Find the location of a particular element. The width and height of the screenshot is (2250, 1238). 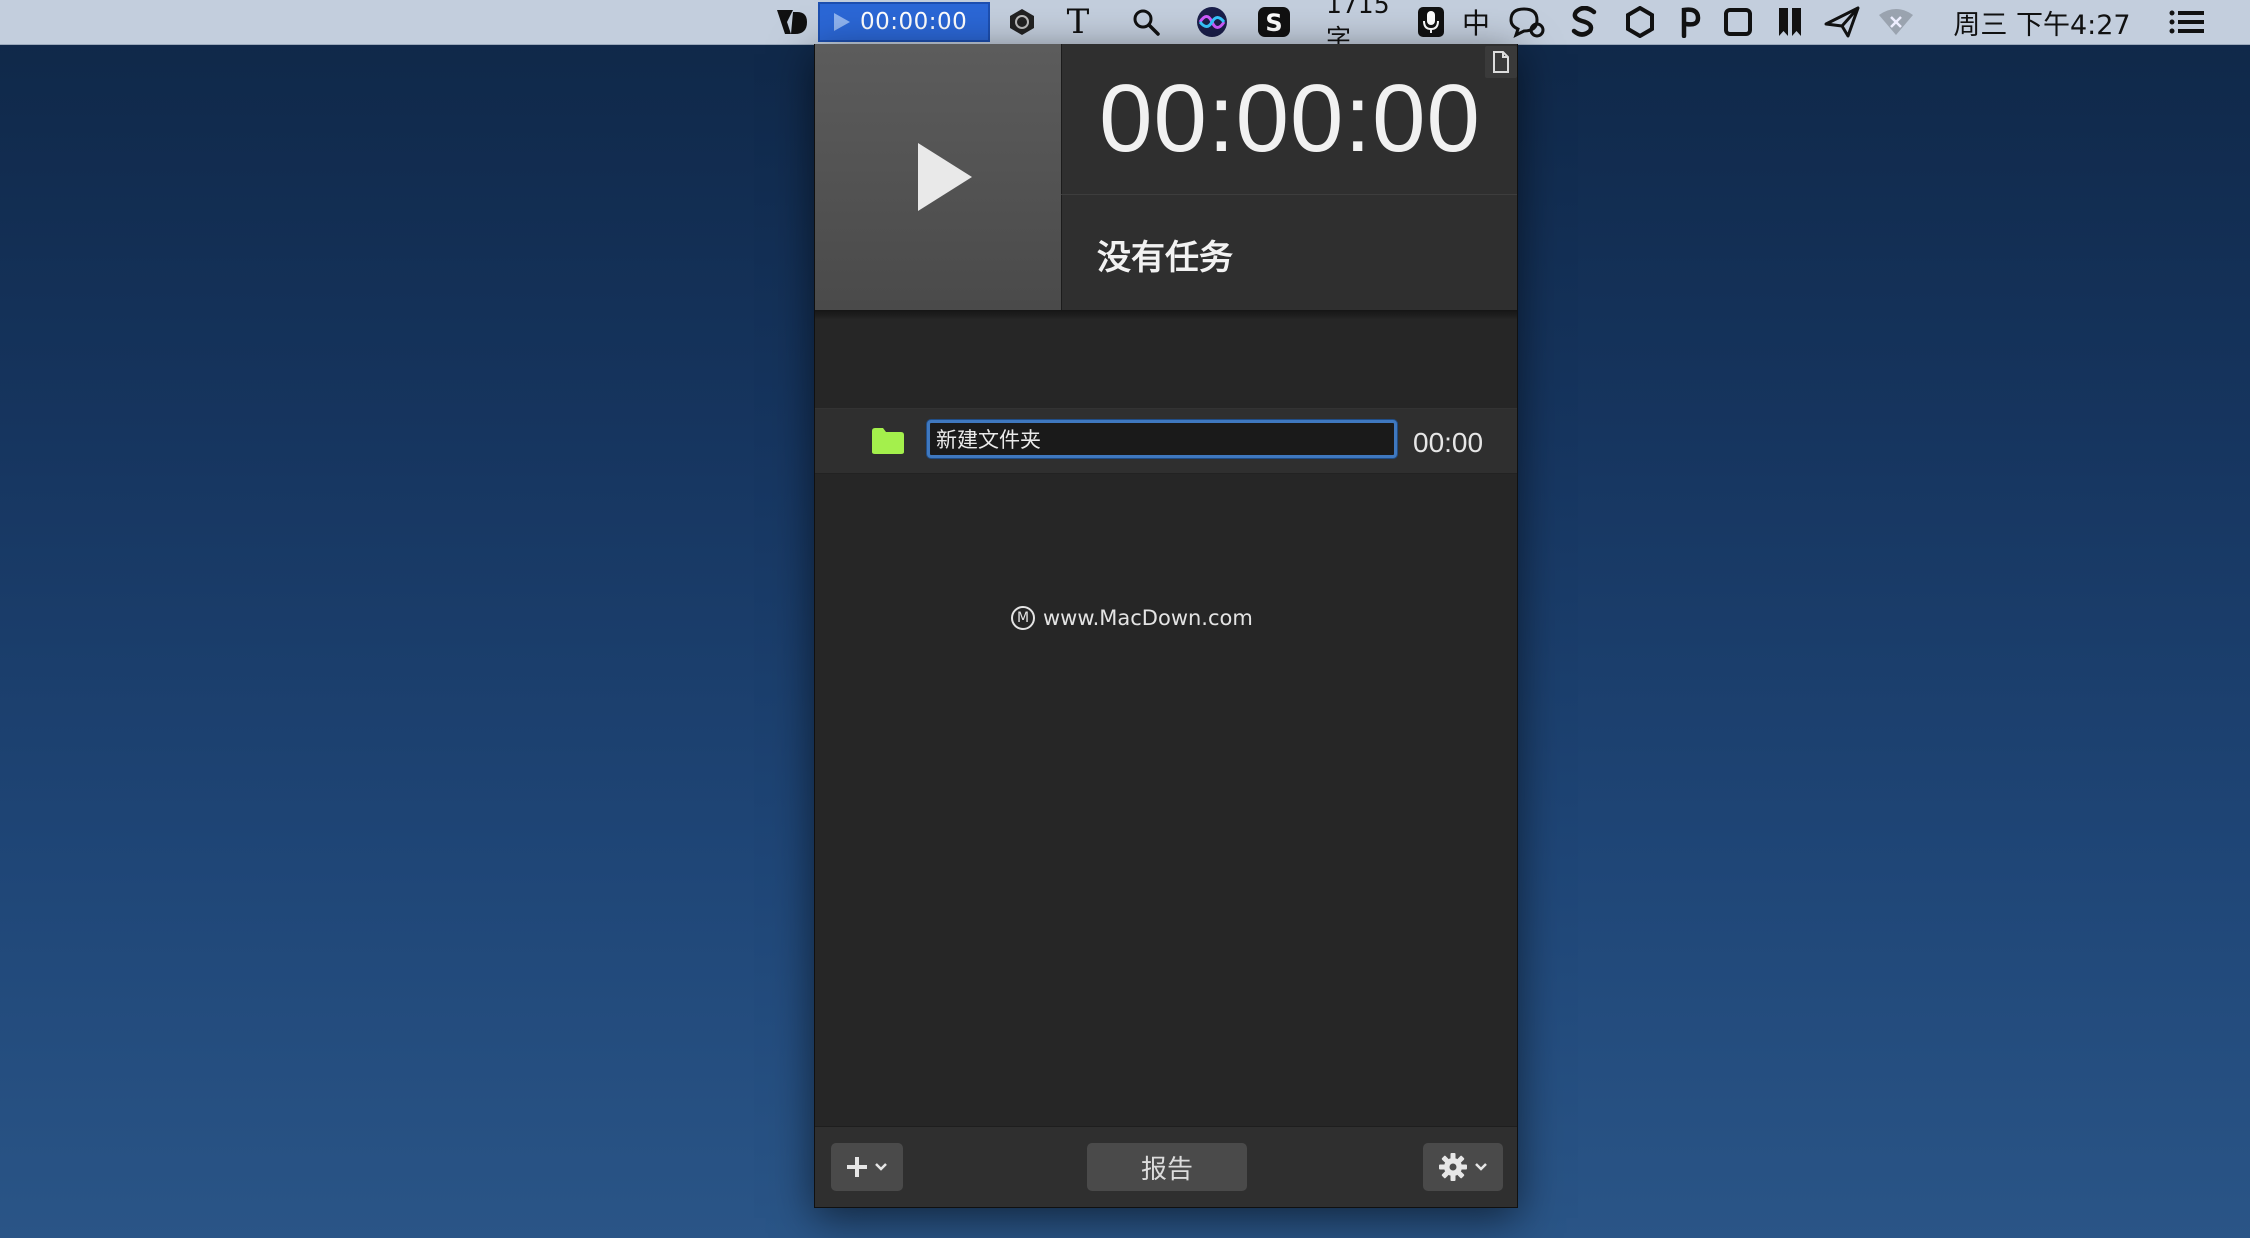

plus-icon is located at coordinates (857, 1167).